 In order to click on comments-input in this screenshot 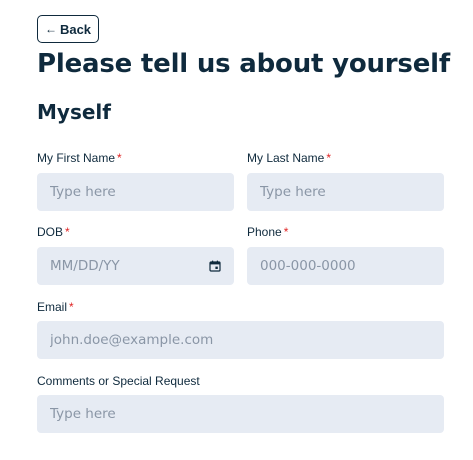, I will do `click(240, 414)`.